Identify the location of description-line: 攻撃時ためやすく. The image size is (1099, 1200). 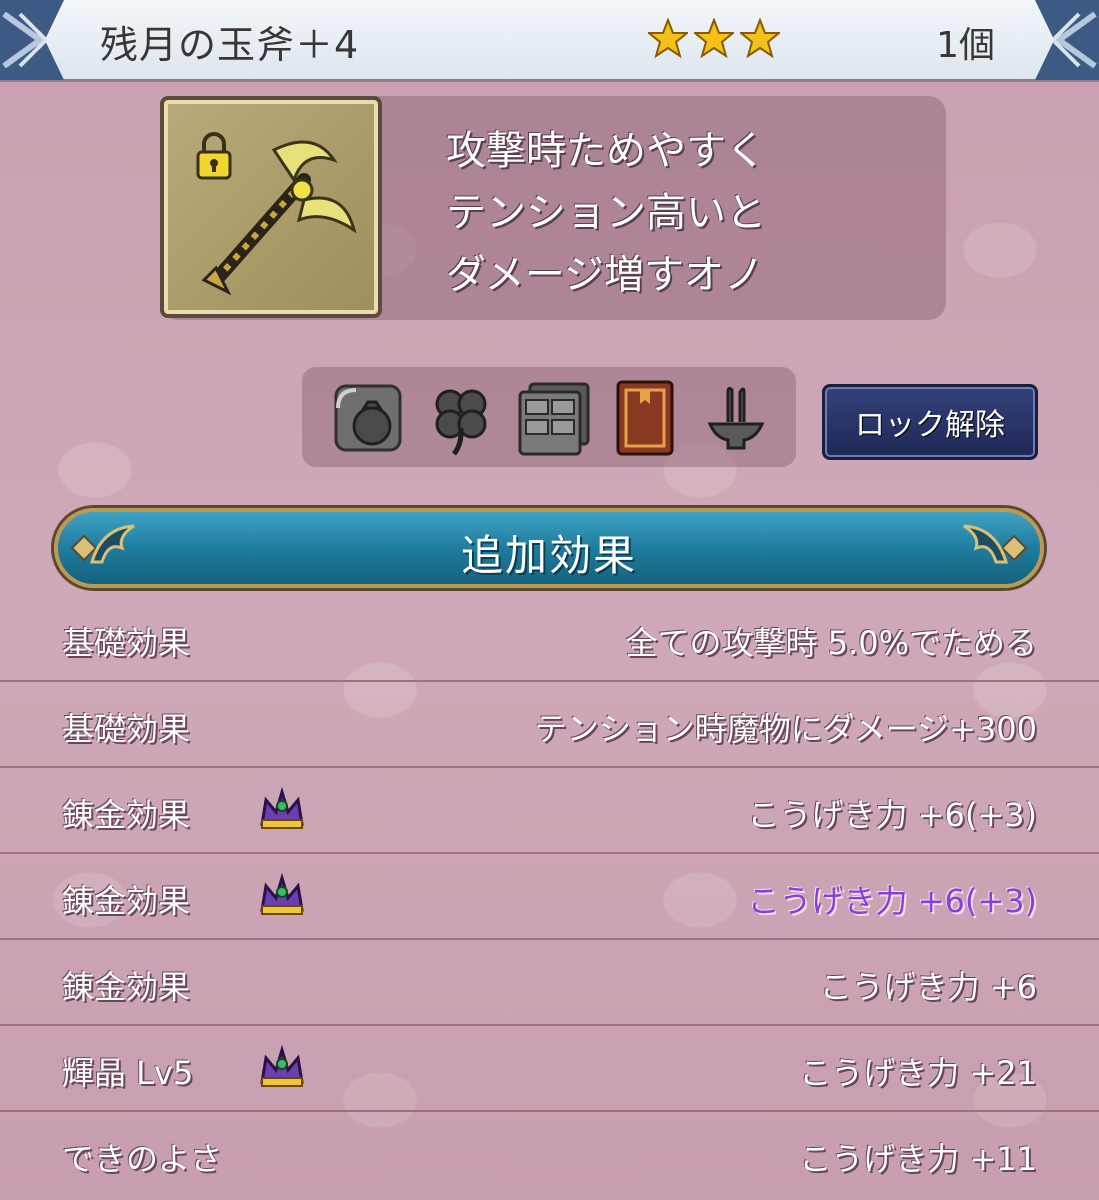
(606, 151).